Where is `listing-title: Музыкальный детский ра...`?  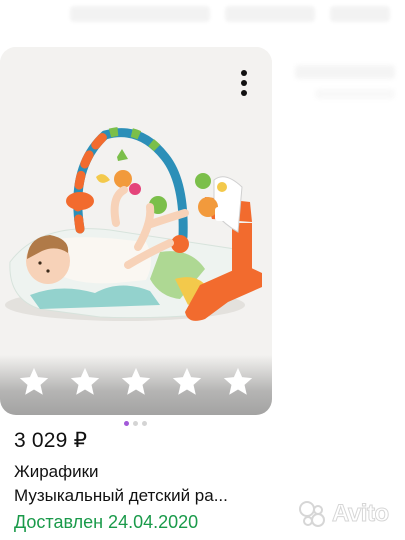
listing-title: Музыкальный детский ра... is located at coordinates (139, 496).